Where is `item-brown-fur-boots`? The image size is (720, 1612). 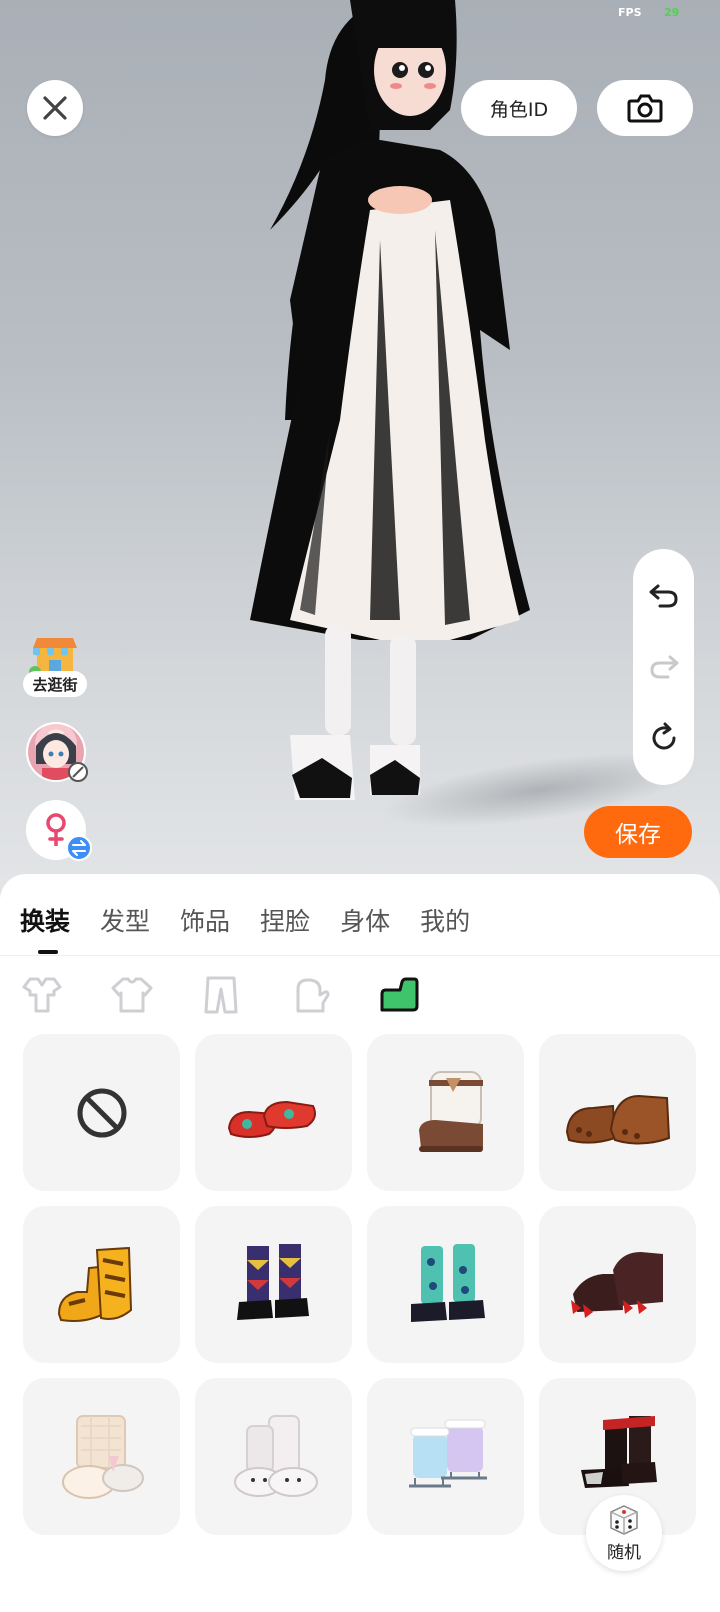
item-brown-fur-boots is located at coordinates (445, 1112).